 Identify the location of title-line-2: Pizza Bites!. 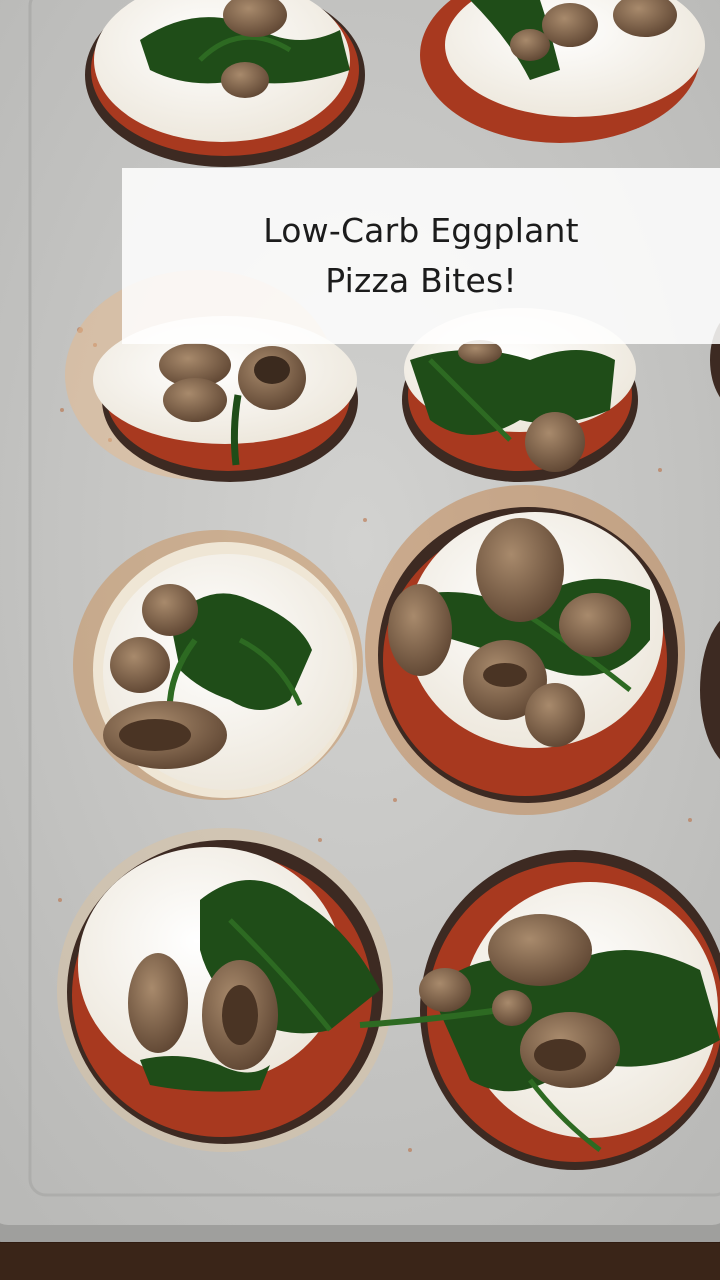
(421, 280).